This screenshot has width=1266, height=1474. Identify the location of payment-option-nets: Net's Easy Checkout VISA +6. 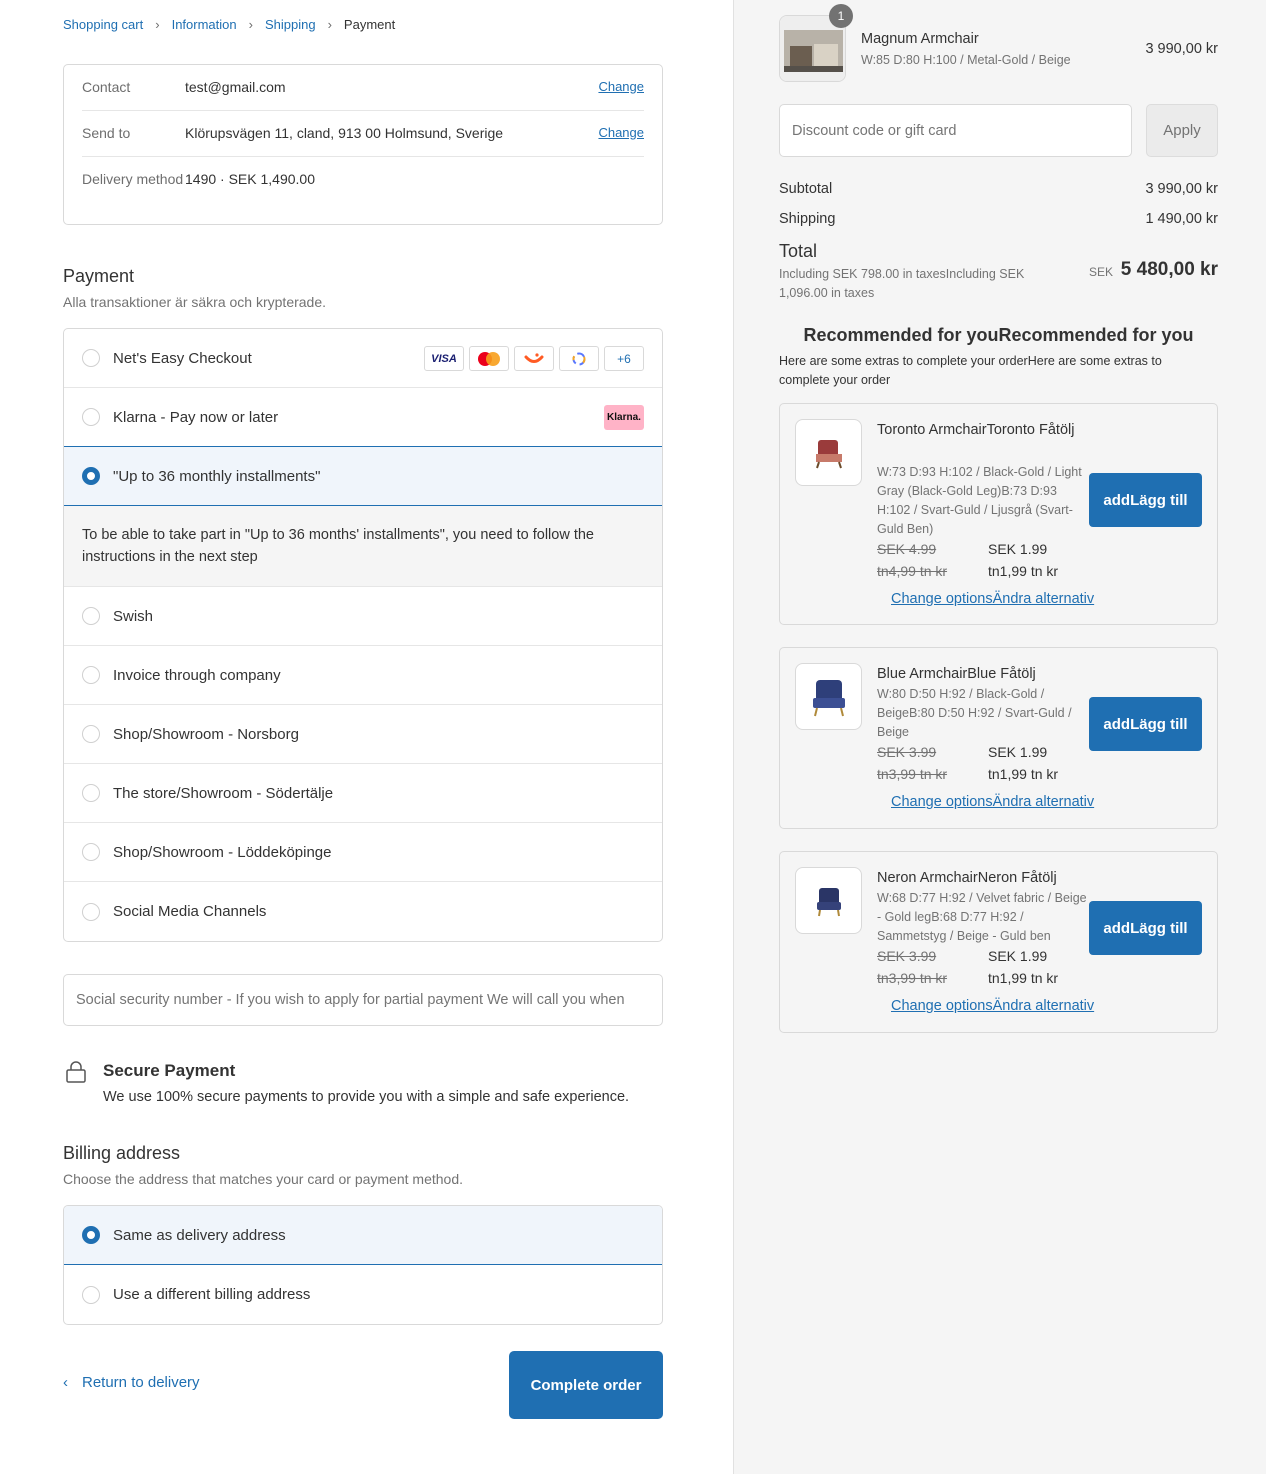
(363, 358).